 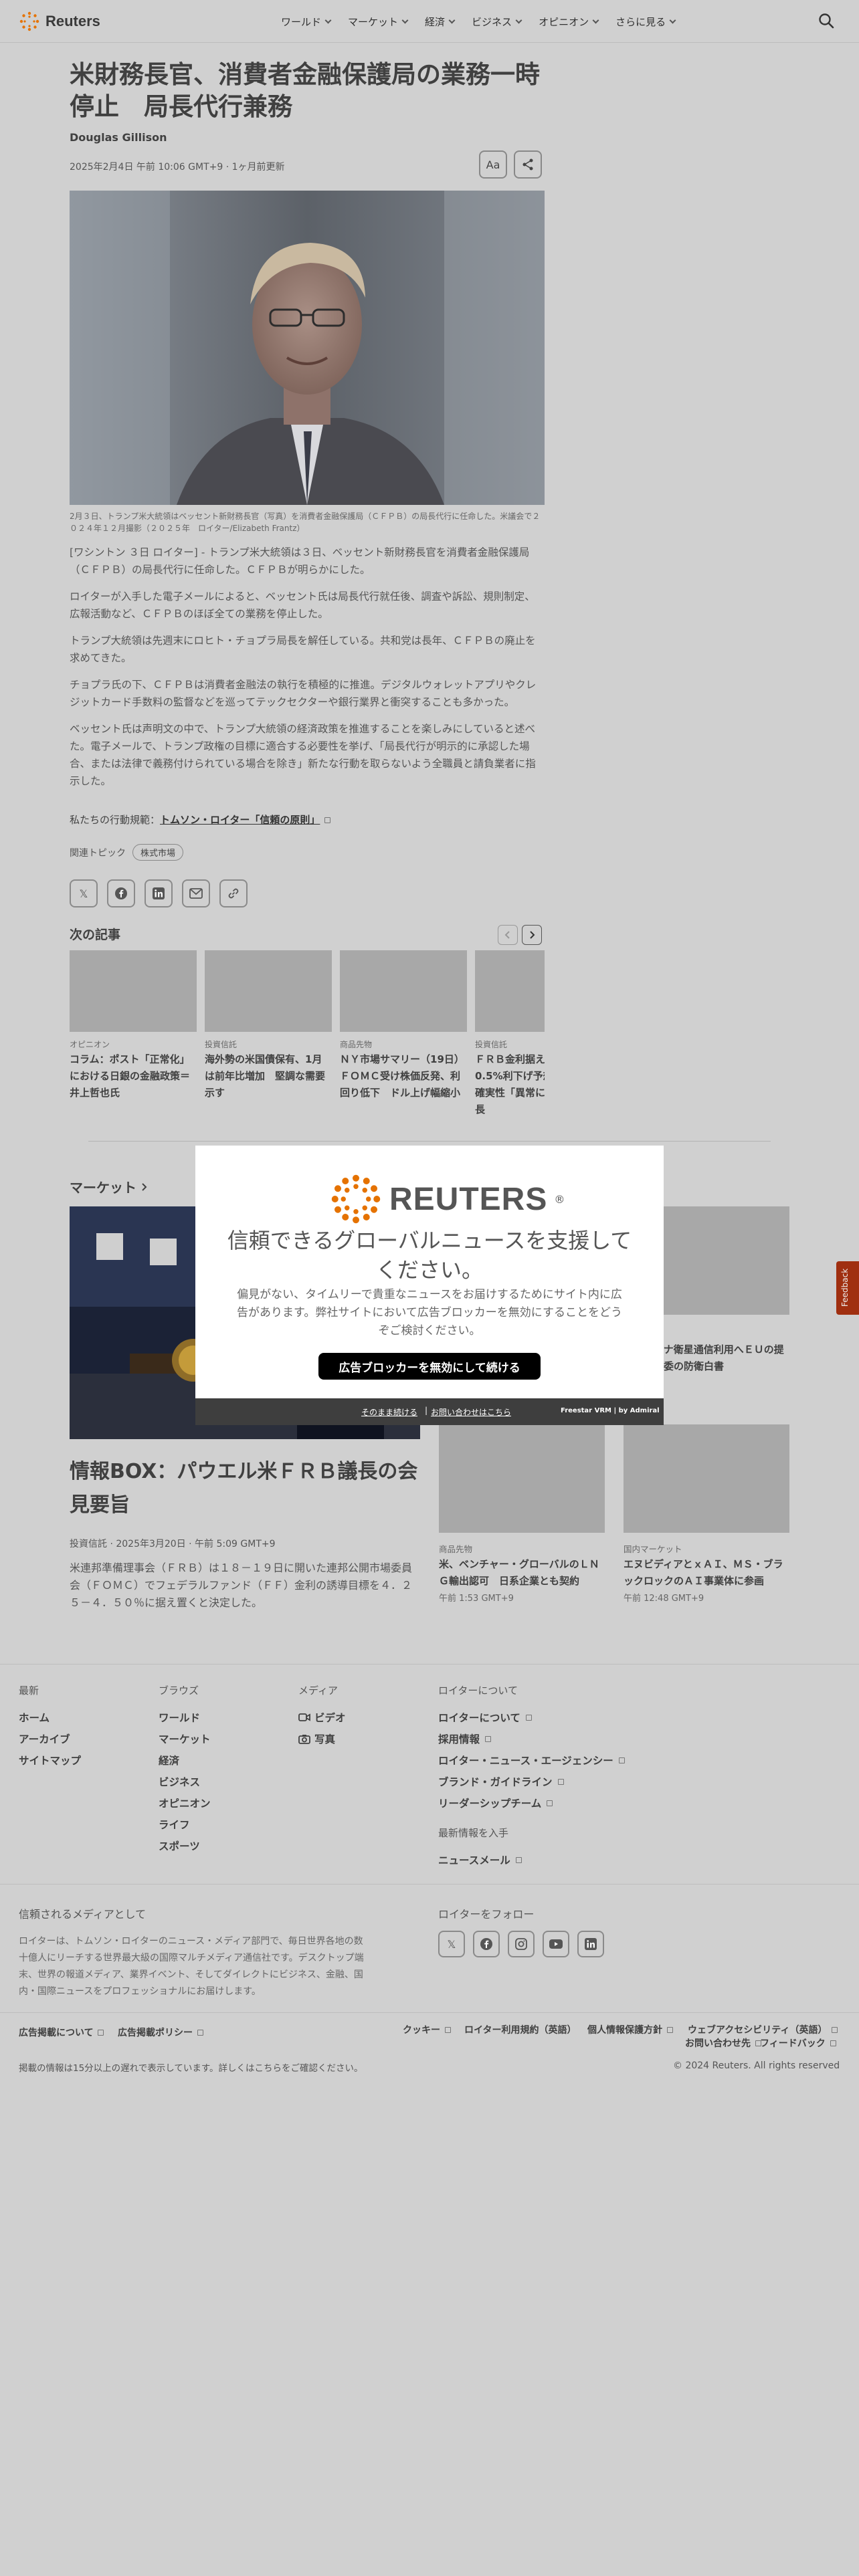 I want to click on nav-economy: 経済, so click(x=440, y=22).